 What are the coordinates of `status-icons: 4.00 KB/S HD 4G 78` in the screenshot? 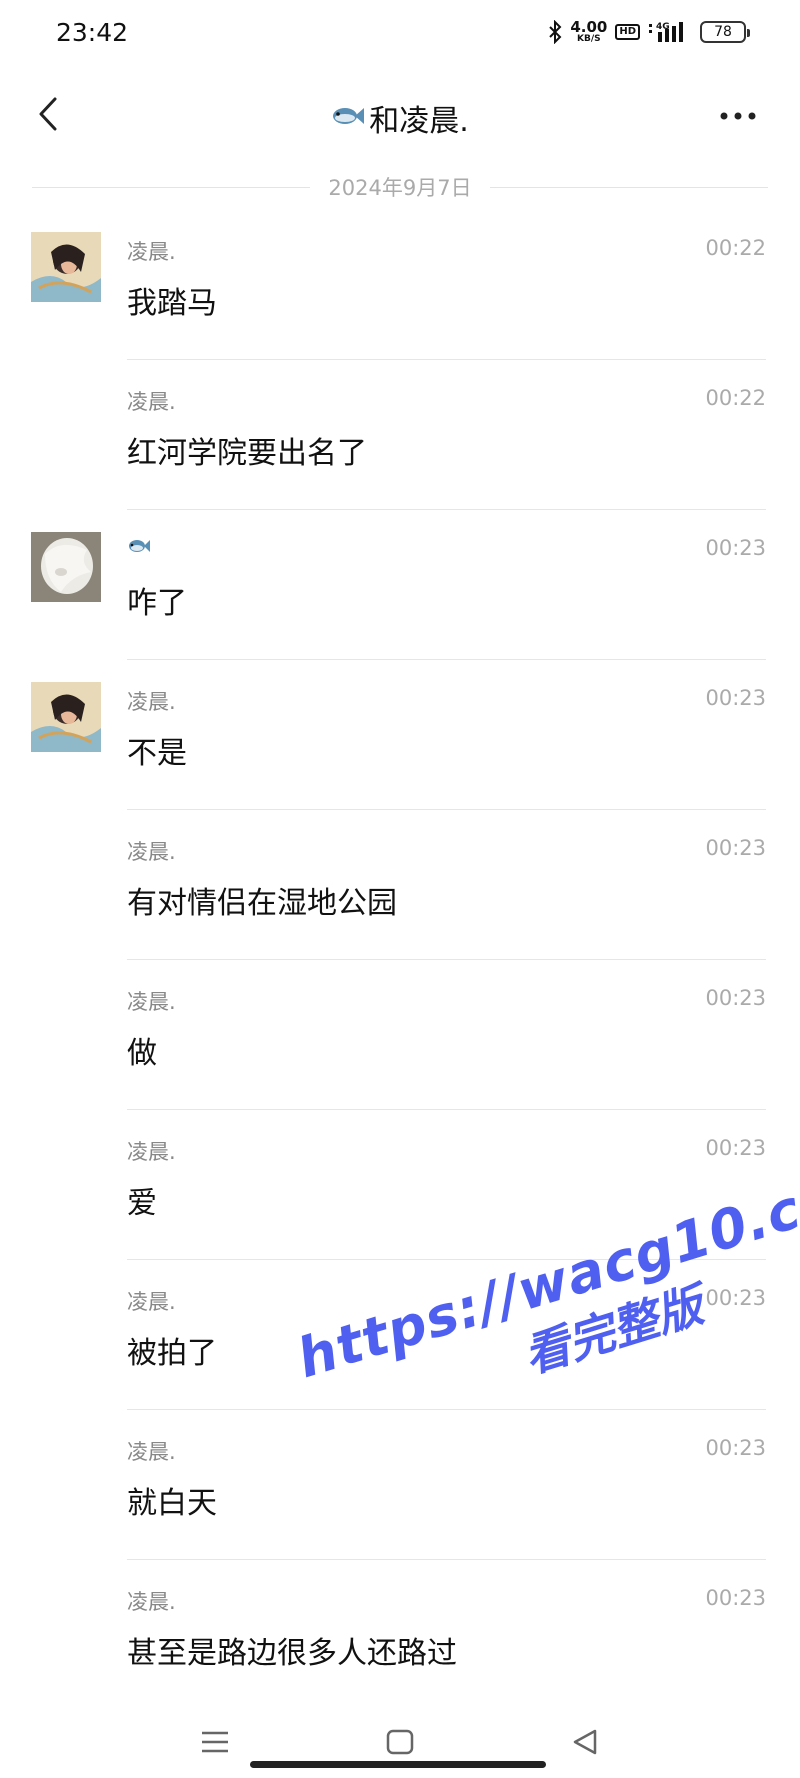 It's located at (649, 32).